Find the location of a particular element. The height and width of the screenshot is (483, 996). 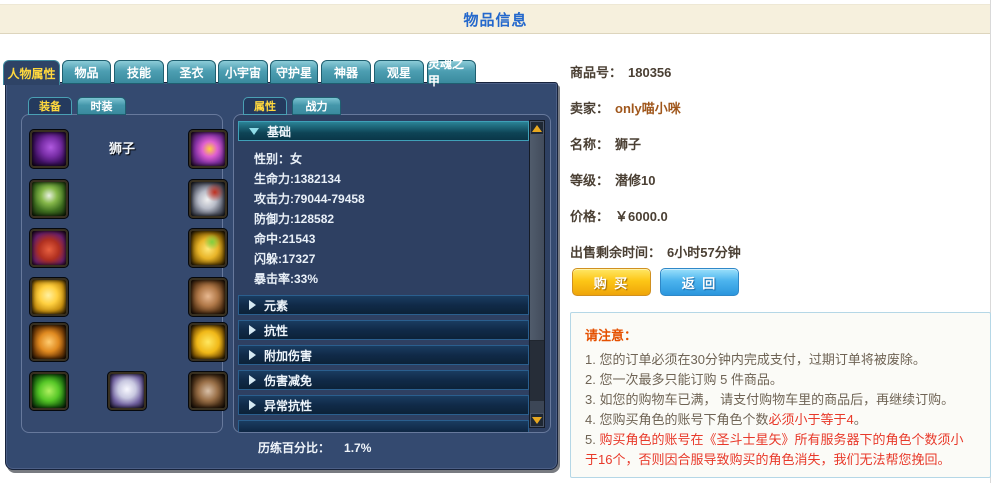

experience-value: 1.7% is located at coordinates (358, 448).